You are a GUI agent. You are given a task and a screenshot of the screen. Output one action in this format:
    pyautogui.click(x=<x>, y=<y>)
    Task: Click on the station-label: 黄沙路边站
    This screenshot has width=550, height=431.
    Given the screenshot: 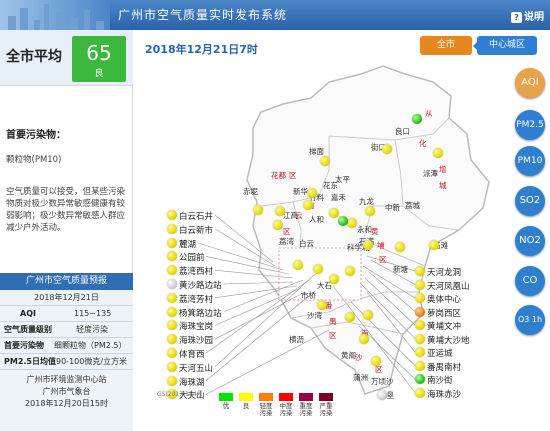 What is the action you would take?
    pyautogui.click(x=200, y=286)
    